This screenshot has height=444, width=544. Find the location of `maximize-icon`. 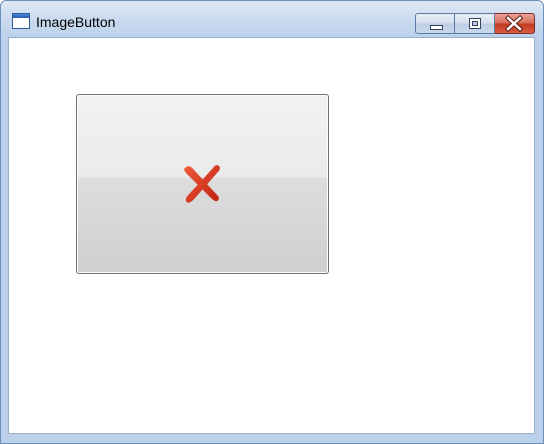

maximize-icon is located at coordinates (475, 23).